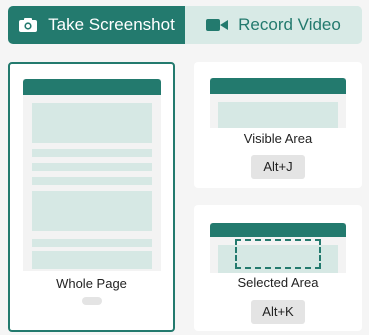  I want to click on visible-area-preview, so click(278, 103).